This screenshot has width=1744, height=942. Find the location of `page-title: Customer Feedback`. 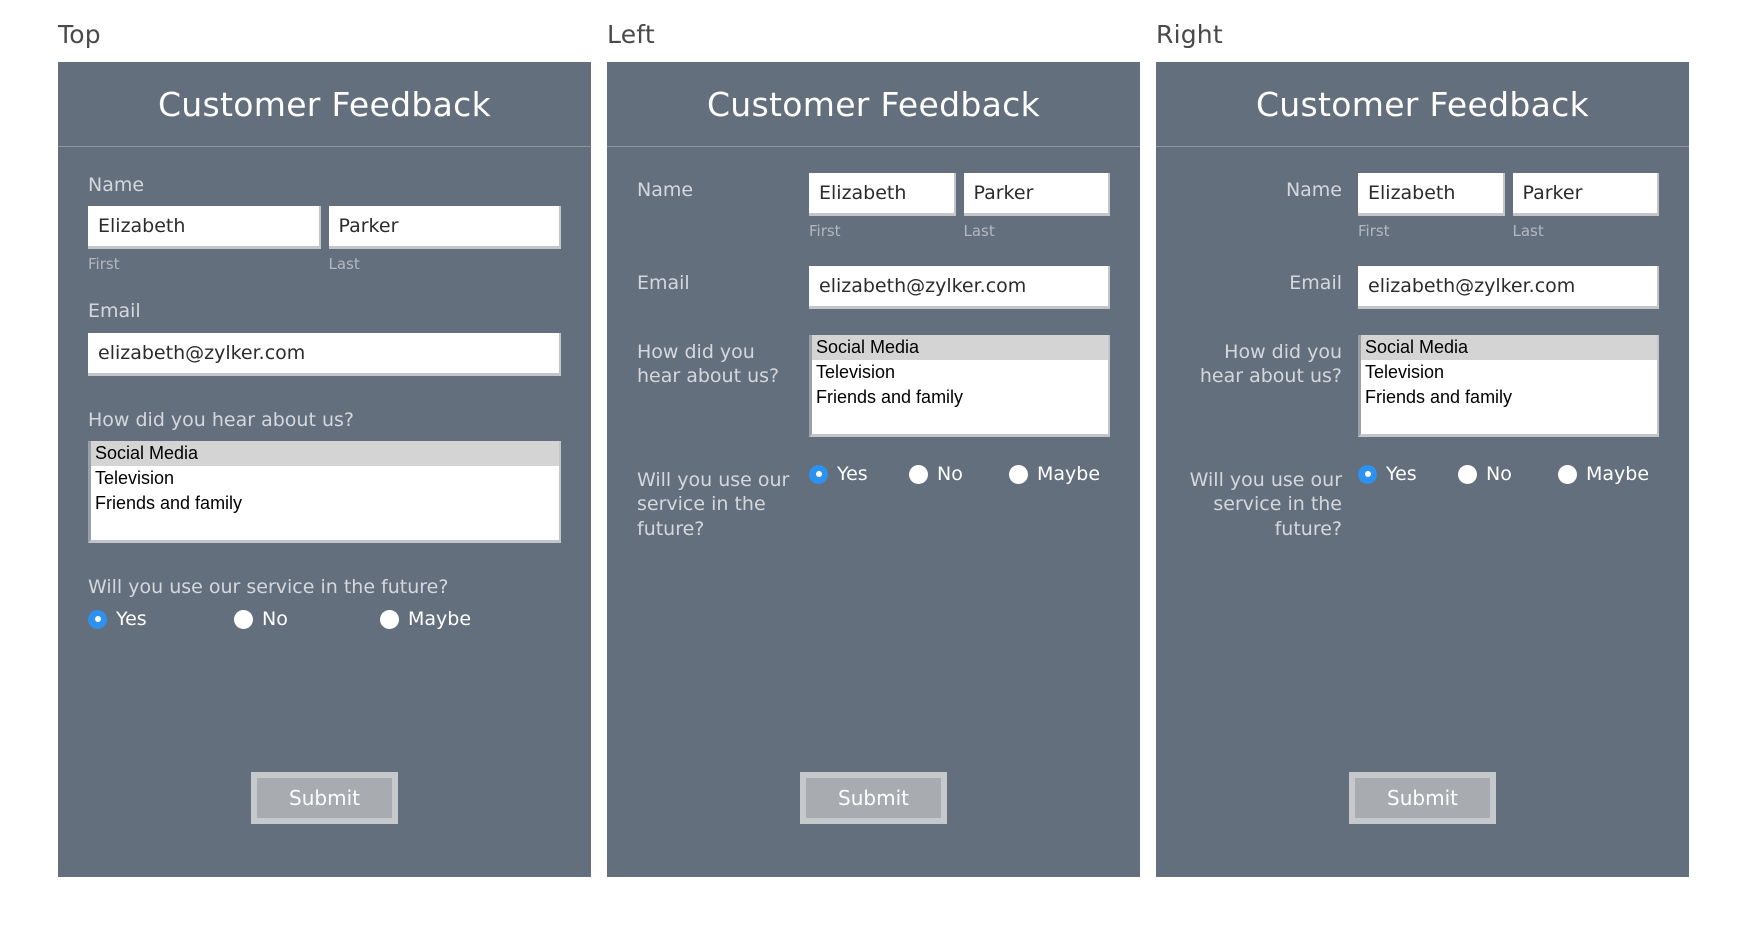

page-title: Customer Feedback is located at coordinates (324, 104).